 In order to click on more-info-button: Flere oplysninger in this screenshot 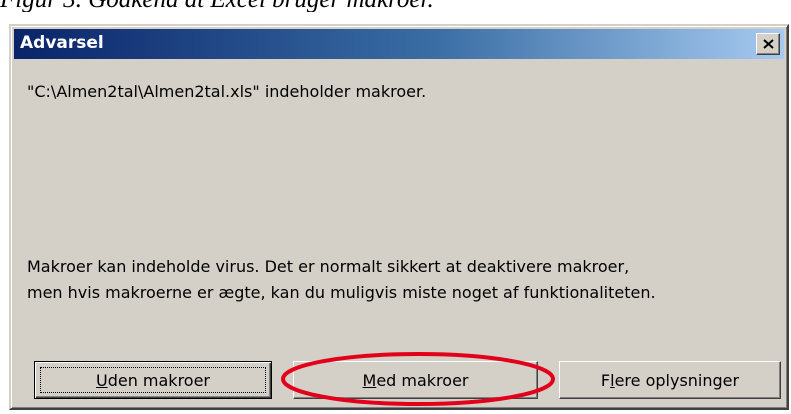, I will do `click(670, 380)`.